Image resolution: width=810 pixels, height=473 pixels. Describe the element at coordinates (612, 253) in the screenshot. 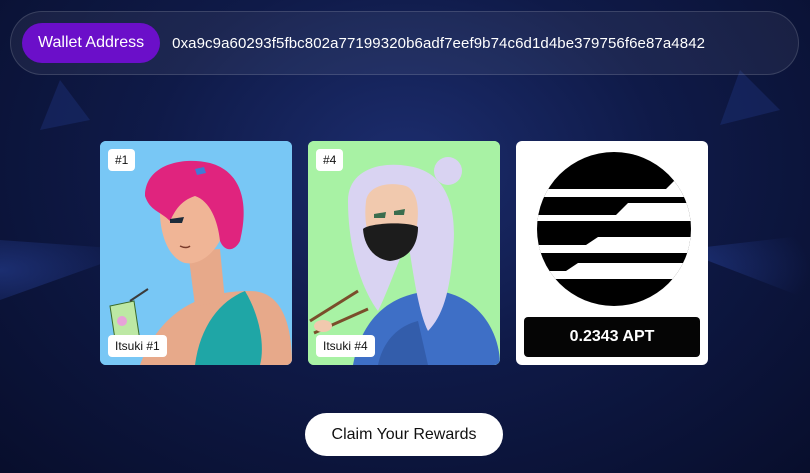

I see `token-reward-card: 0.2343 APT` at that location.